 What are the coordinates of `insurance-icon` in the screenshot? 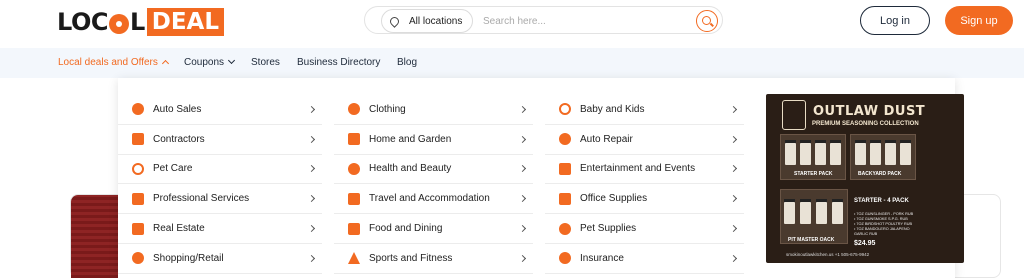 It's located at (565, 258).